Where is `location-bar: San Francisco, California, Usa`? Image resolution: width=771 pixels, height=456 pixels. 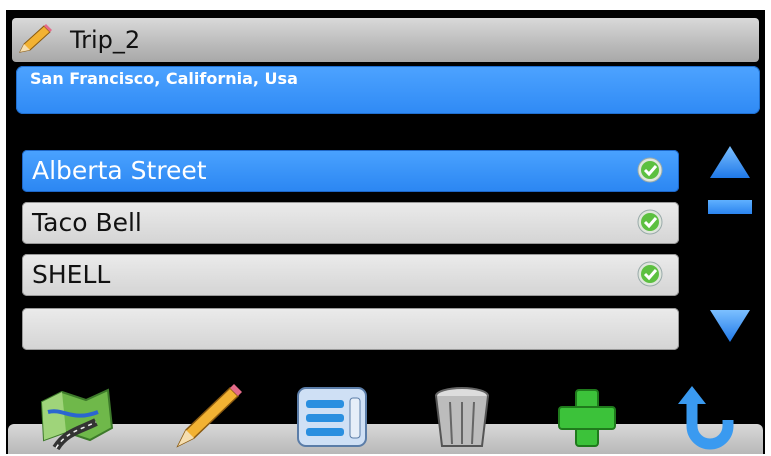 location-bar: San Francisco, California, Usa is located at coordinates (388, 90).